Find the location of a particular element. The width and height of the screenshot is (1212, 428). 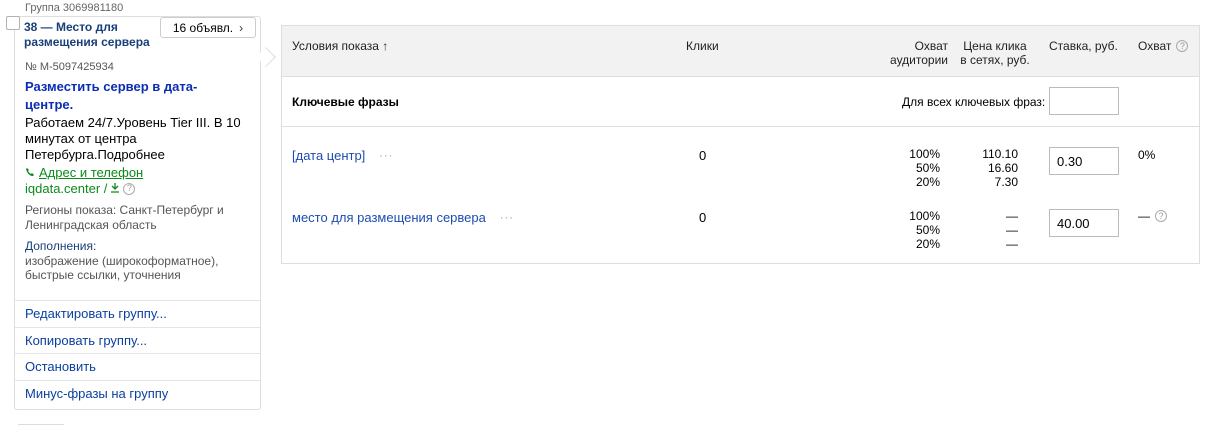

phone-icon is located at coordinates (30, 172).